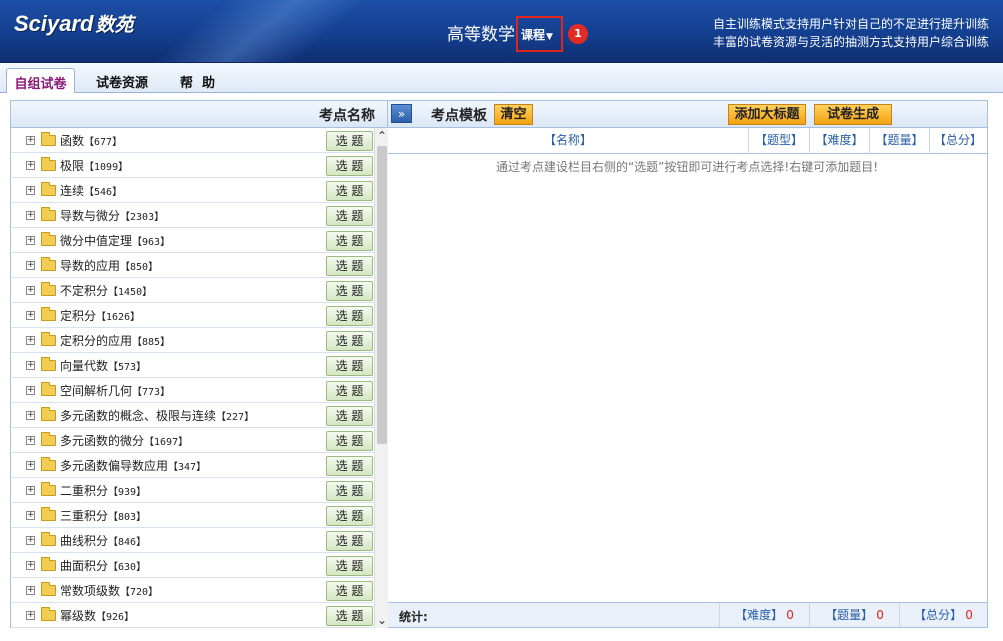 This screenshot has height=641, width=1003. What do you see at coordinates (192, 615) in the screenshot?
I see `topic-row: + 幂级数【926】 选 题` at bounding box center [192, 615].